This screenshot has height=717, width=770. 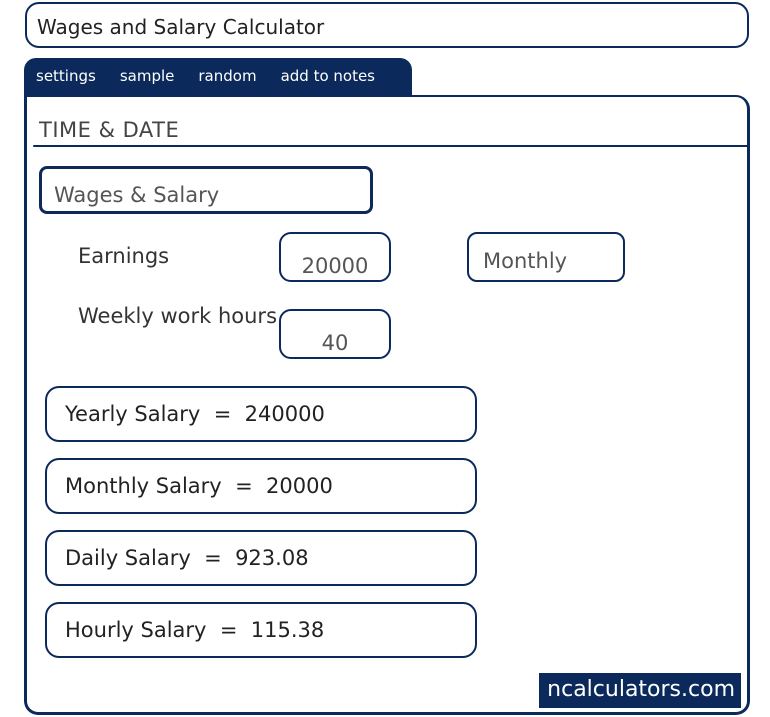 I want to click on tab-sample: sample, so click(x=147, y=76).